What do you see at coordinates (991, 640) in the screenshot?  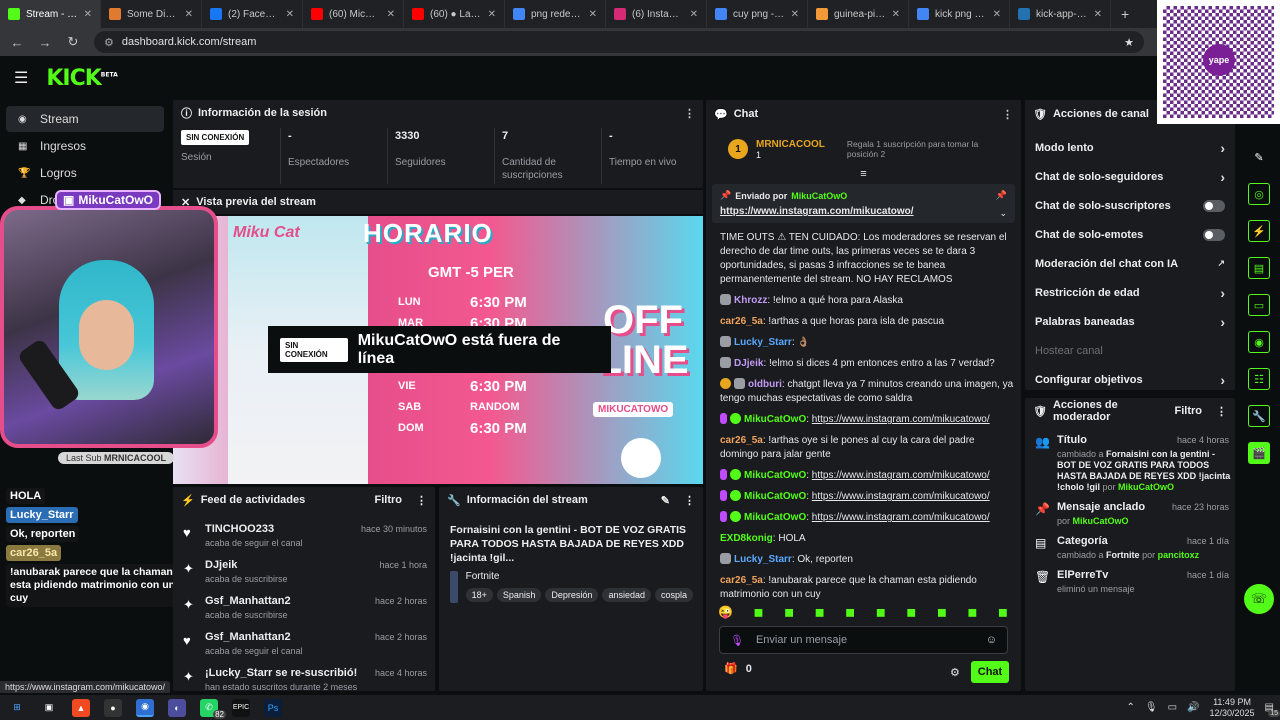 I see `emoji-icon: ☺` at bounding box center [991, 640].